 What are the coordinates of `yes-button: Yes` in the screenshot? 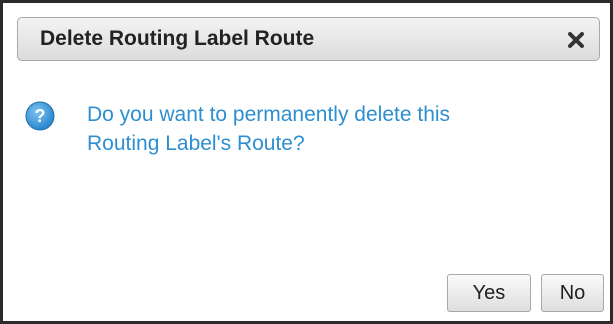 It's located at (489, 293).